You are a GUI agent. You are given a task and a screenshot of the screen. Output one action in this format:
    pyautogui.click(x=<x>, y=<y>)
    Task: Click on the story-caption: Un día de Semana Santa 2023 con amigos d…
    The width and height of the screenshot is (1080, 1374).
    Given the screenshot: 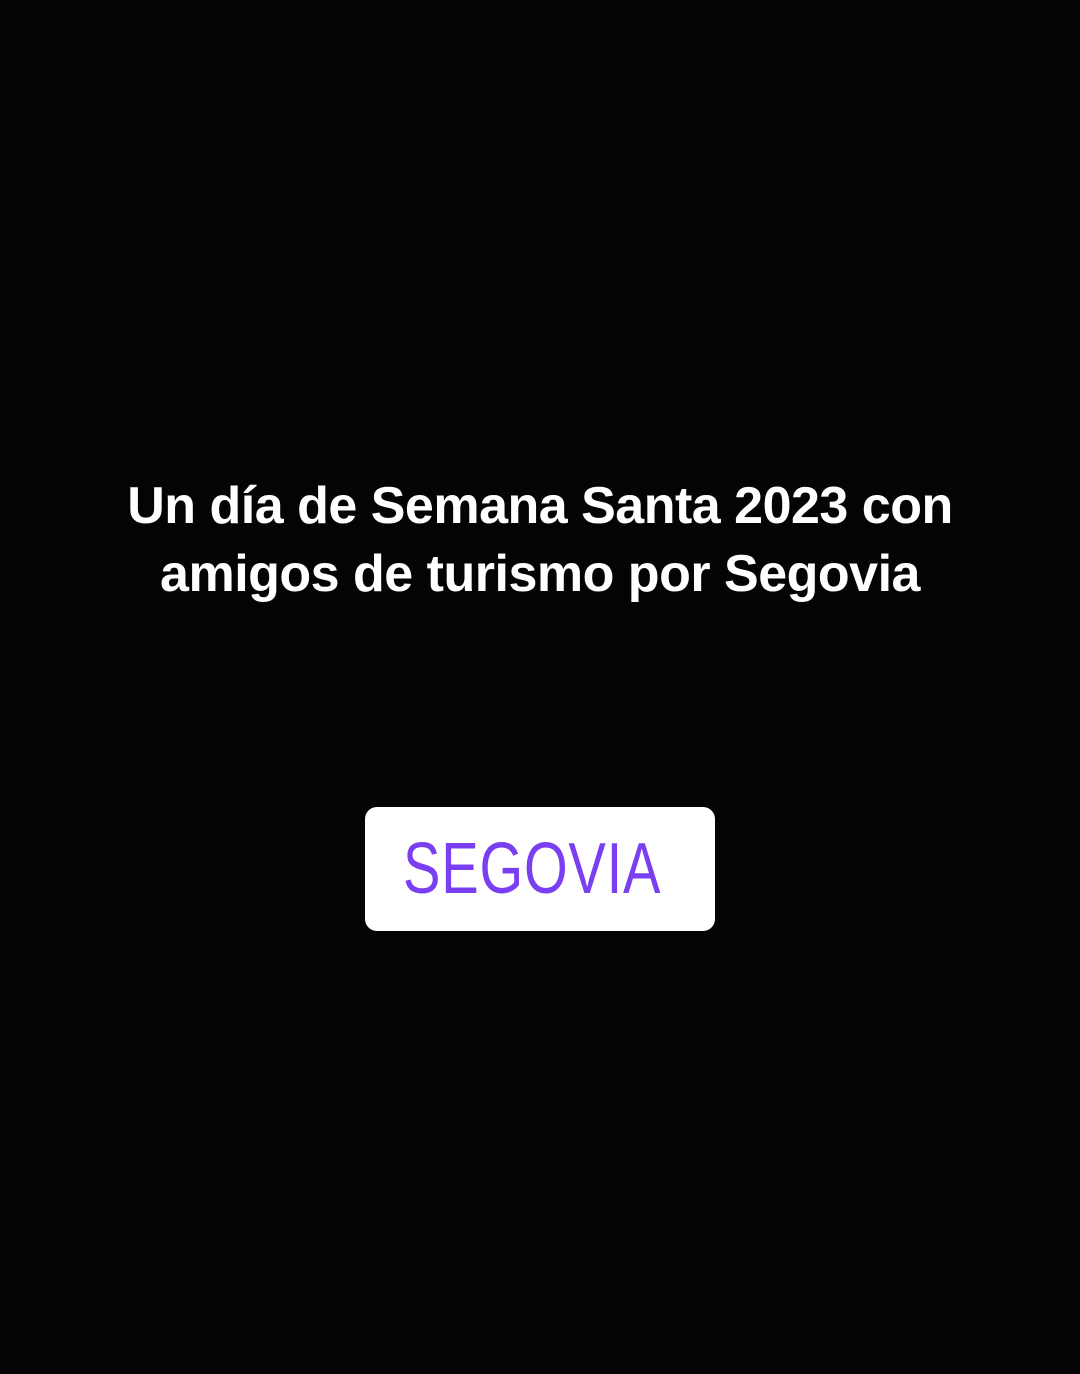 What is the action you would take?
    pyautogui.click(x=540, y=540)
    